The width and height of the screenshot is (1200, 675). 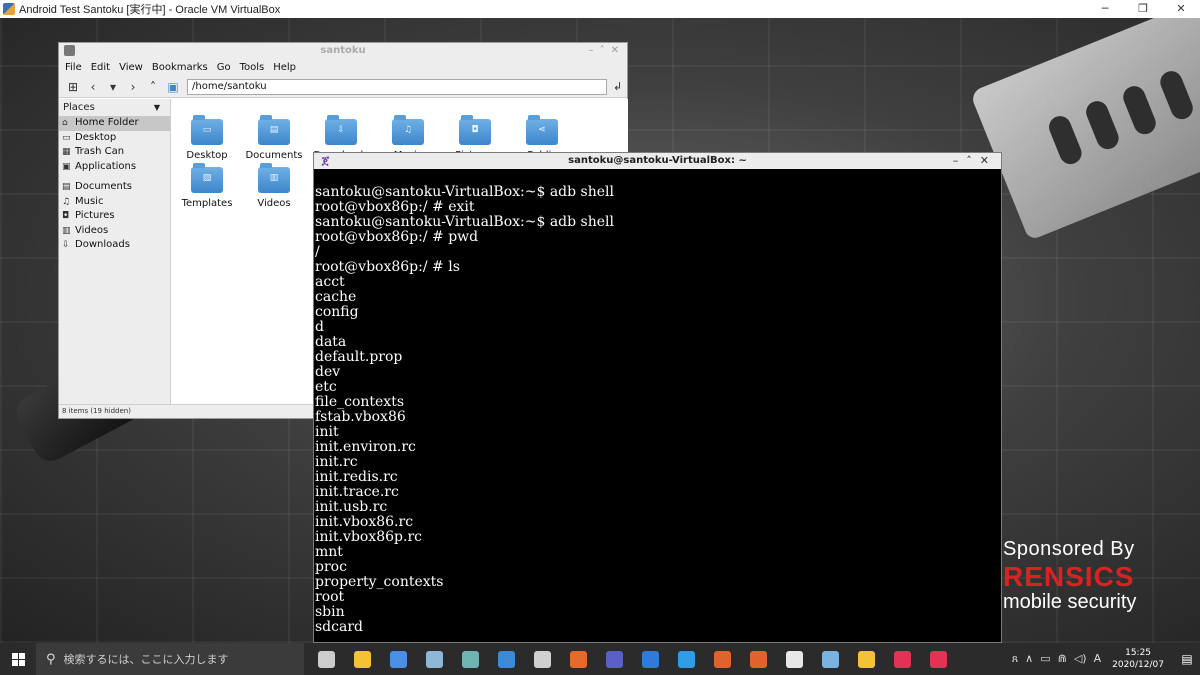 I want to click on terminal-line: sbin, so click(x=330, y=612).